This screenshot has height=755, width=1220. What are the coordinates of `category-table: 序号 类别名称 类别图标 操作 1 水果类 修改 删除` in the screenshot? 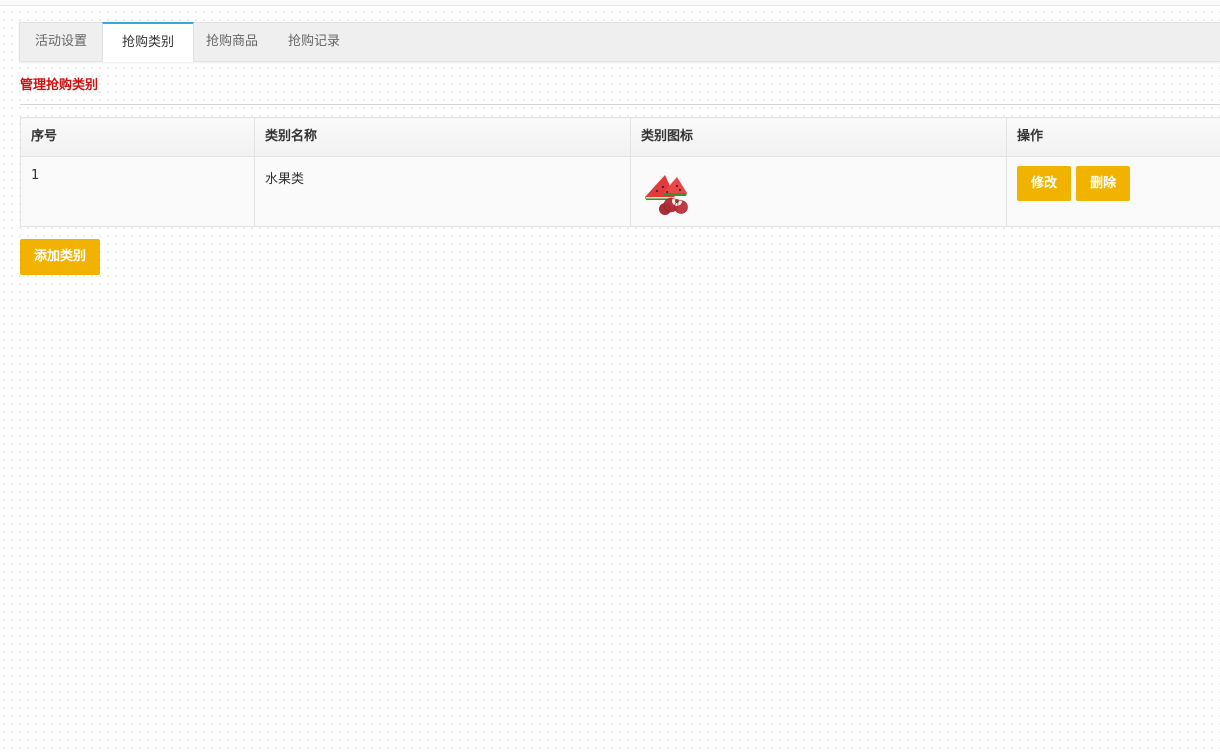 It's located at (620, 172).